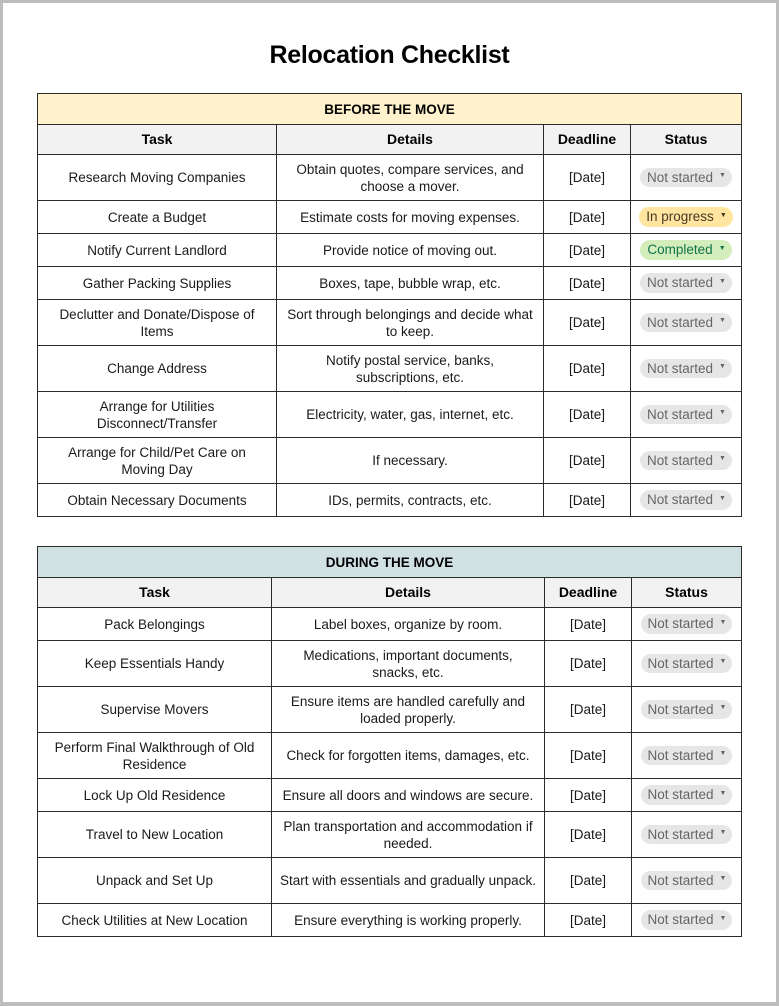 This screenshot has height=1006, width=779. Describe the element at coordinates (410, 250) in the screenshot. I see `details-cell: Provide notice of moving out.` at that location.